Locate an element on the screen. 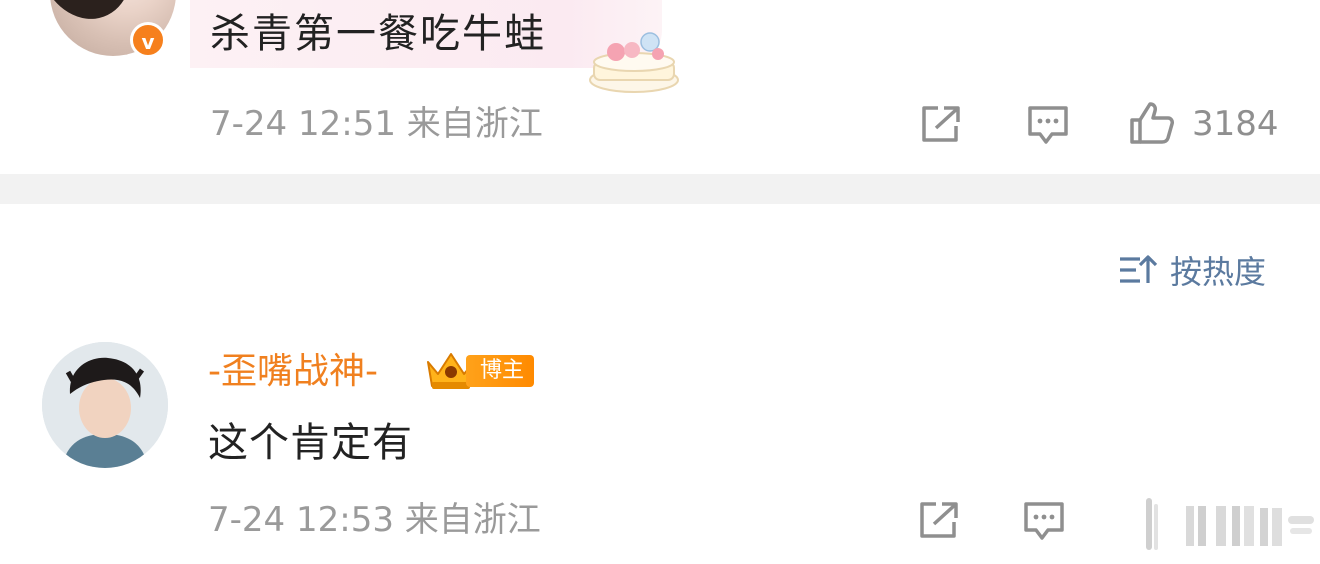 The height and width of the screenshot is (564, 1320). comment-share-icon is located at coordinates (940, 520).